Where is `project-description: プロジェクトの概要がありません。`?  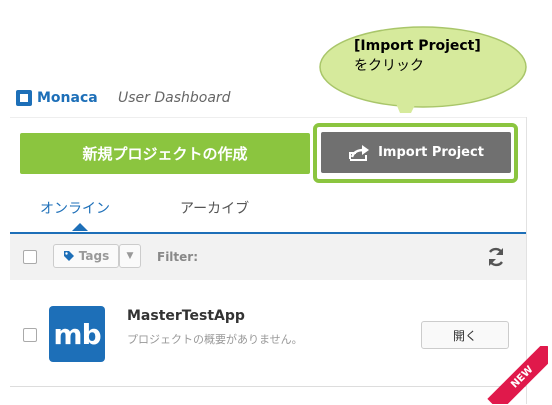 project-description: プロジェクトの概要がありません。 is located at coordinates (215, 339).